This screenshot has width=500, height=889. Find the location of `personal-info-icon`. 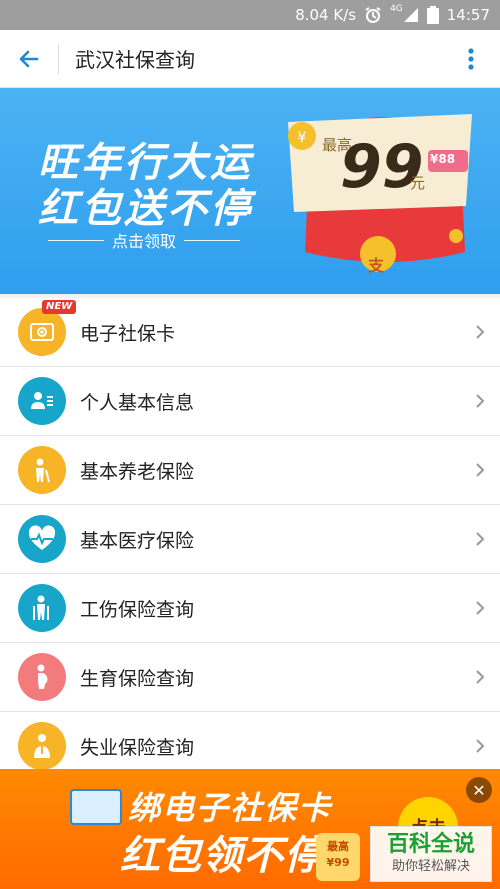

personal-info-icon is located at coordinates (42, 401).